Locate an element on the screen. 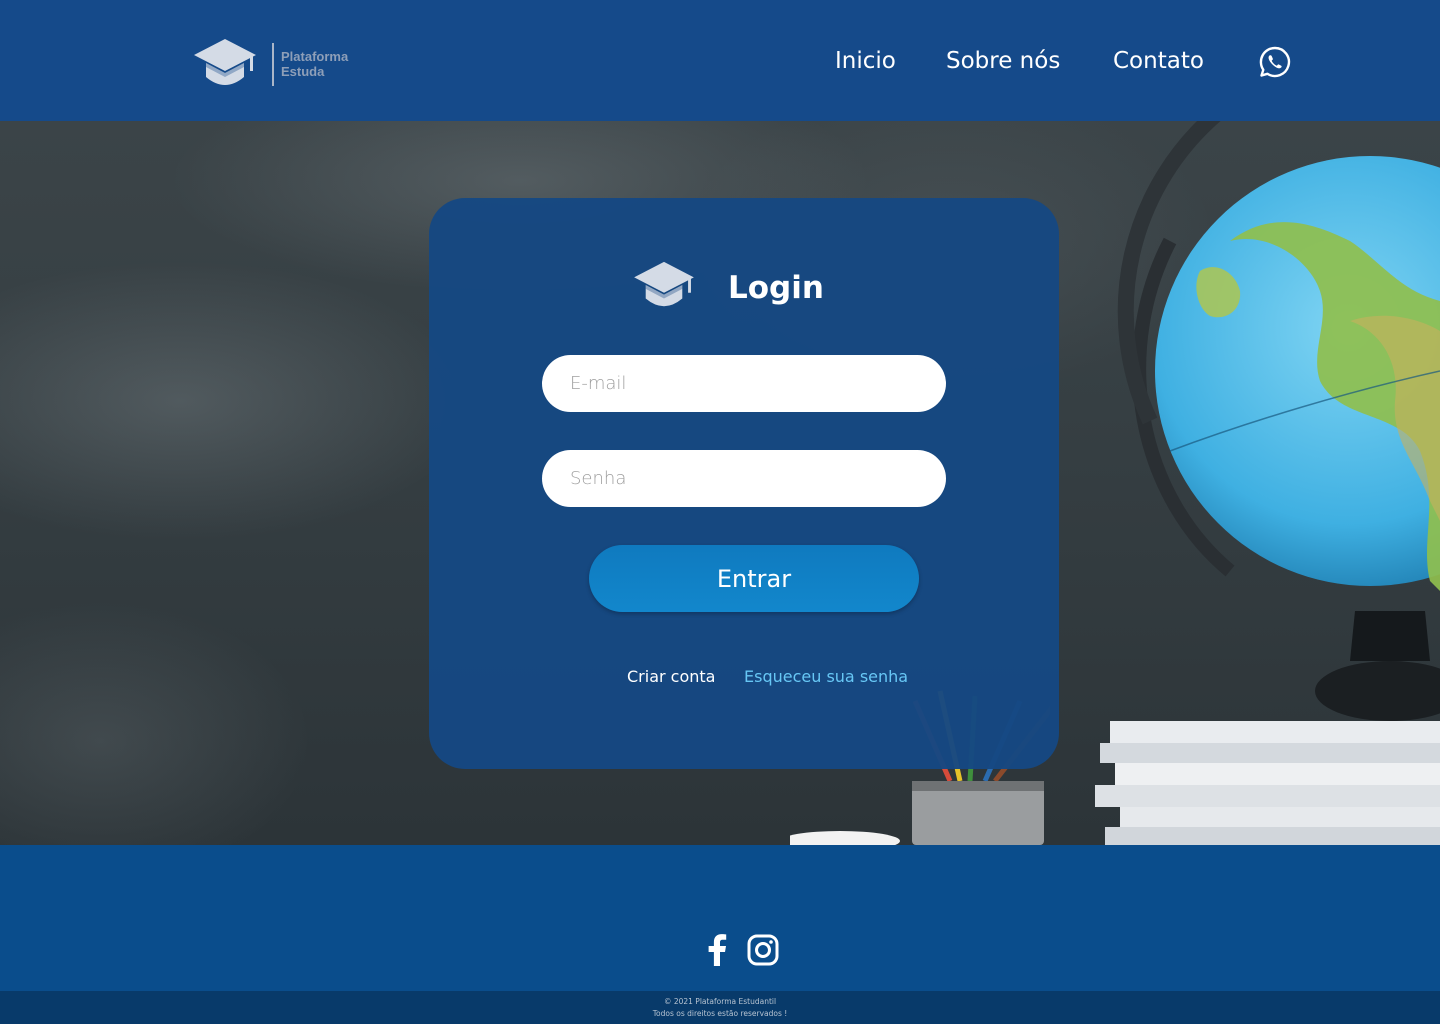 The width and height of the screenshot is (1440, 1024). logo-text: Plataforma Estuda is located at coordinates (314, 64).